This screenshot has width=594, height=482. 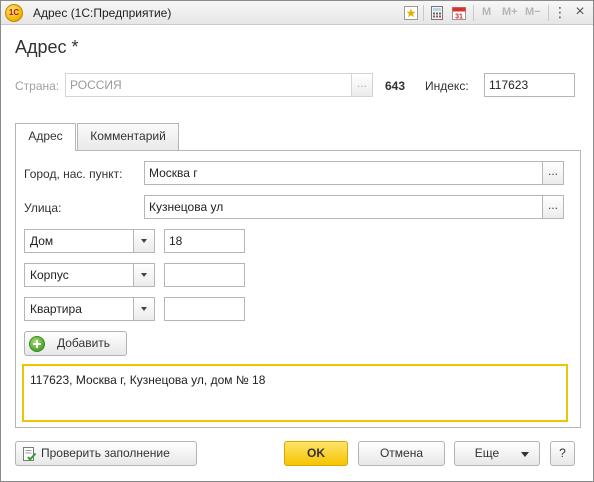 What do you see at coordinates (204, 241) in the screenshot?
I see `building-number-field: 18` at bounding box center [204, 241].